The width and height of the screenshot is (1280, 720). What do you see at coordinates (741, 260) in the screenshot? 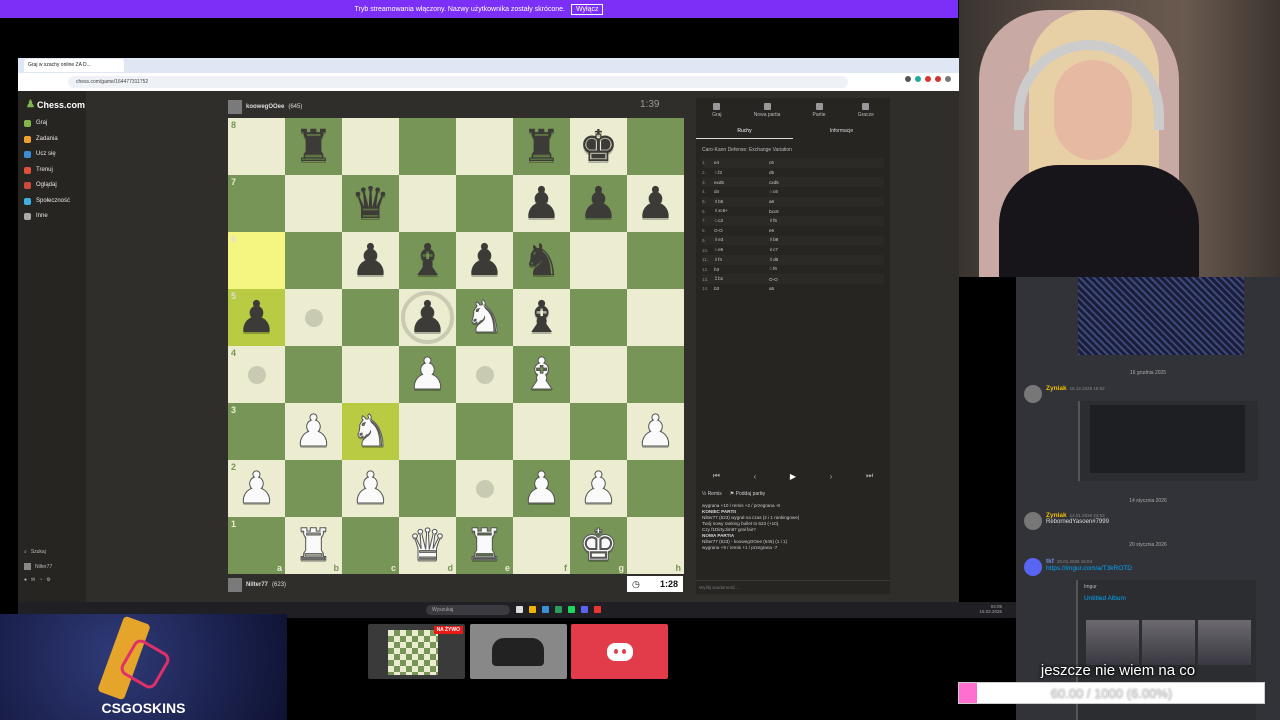
I see `white-move: ♗f4` at bounding box center [741, 260].